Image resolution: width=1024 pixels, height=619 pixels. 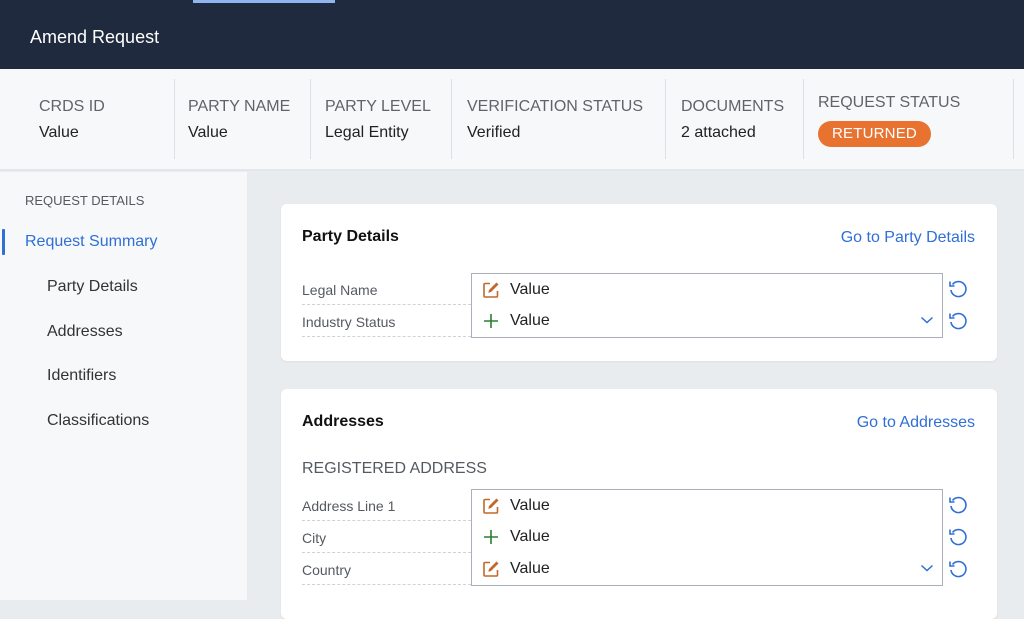 What do you see at coordinates (566, 119) in the screenshot?
I see `summary-verification-status: VERIFICATION STATUS Verified` at bounding box center [566, 119].